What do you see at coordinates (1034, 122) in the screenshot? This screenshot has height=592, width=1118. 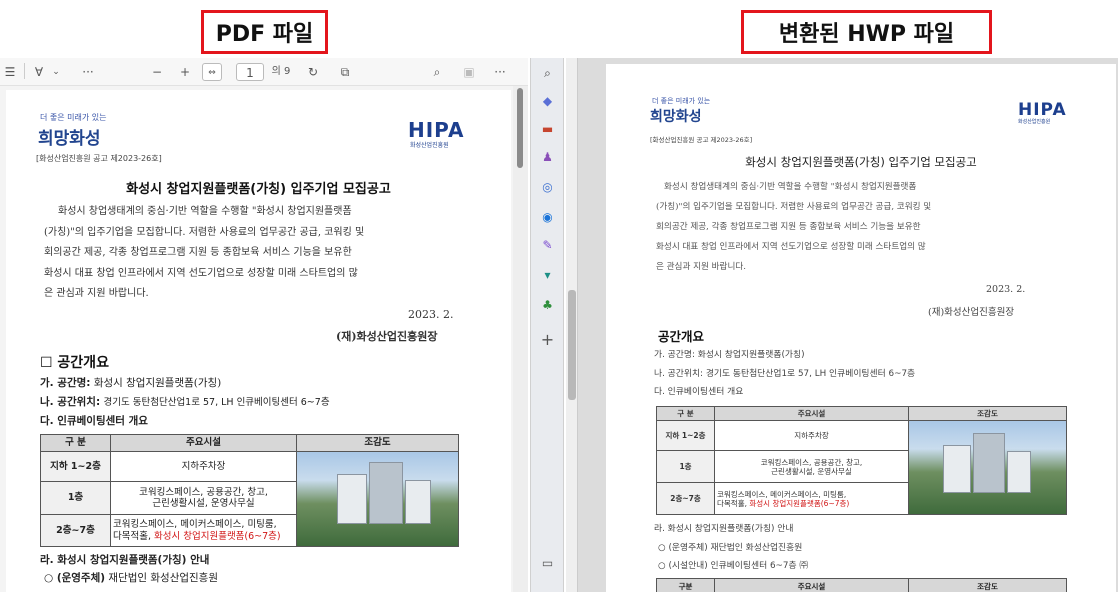 I see `hipa-subtitle: 화성산업진흥원` at bounding box center [1034, 122].